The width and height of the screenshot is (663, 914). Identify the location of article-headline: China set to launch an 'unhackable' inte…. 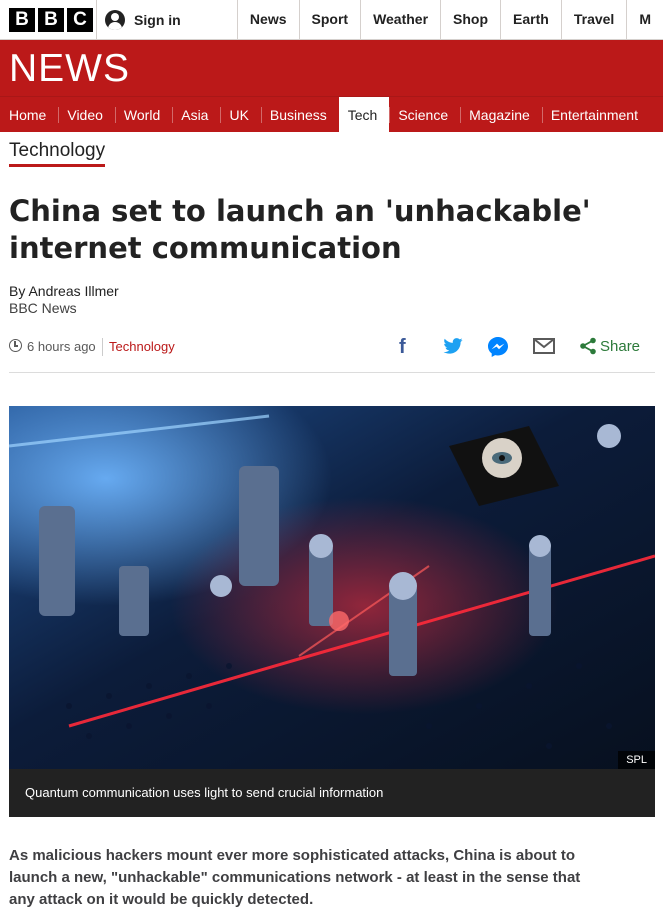
(300, 229).